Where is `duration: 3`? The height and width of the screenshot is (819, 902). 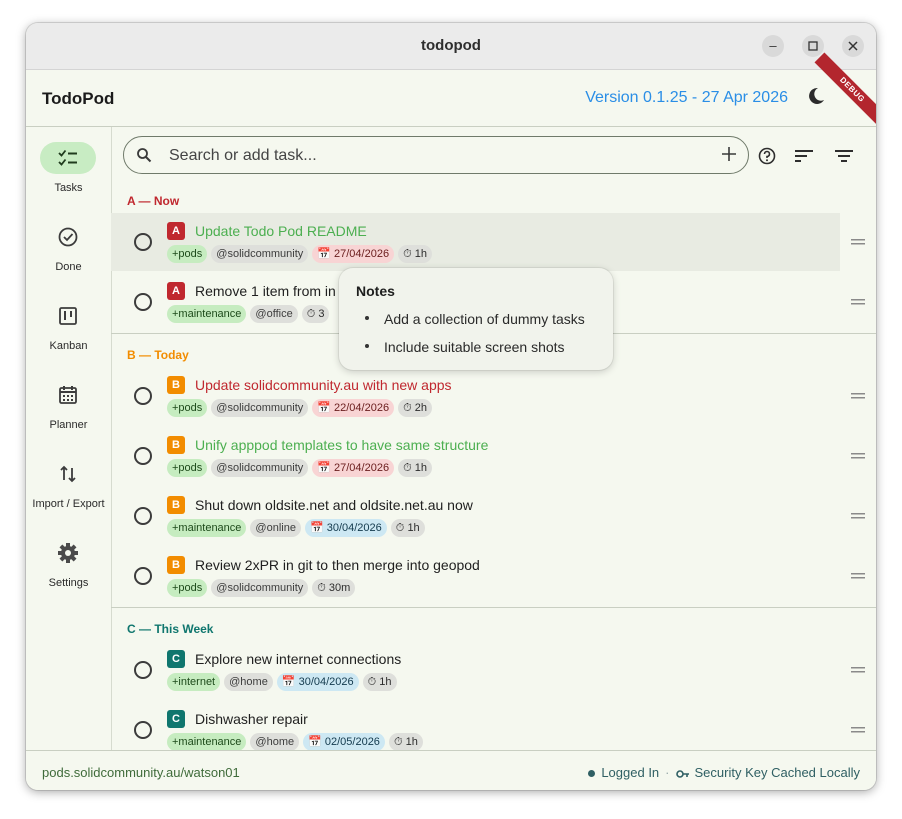 duration: 3 is located at coordinates (321, 314).